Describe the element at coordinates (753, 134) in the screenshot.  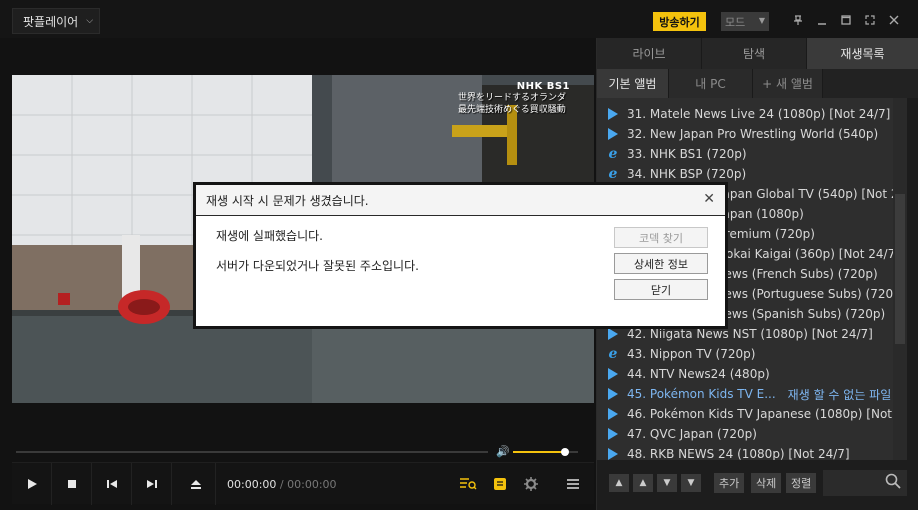
I see `playlist-item-label: 32. New Japan Pro Wrestling World (540p)` at that location.